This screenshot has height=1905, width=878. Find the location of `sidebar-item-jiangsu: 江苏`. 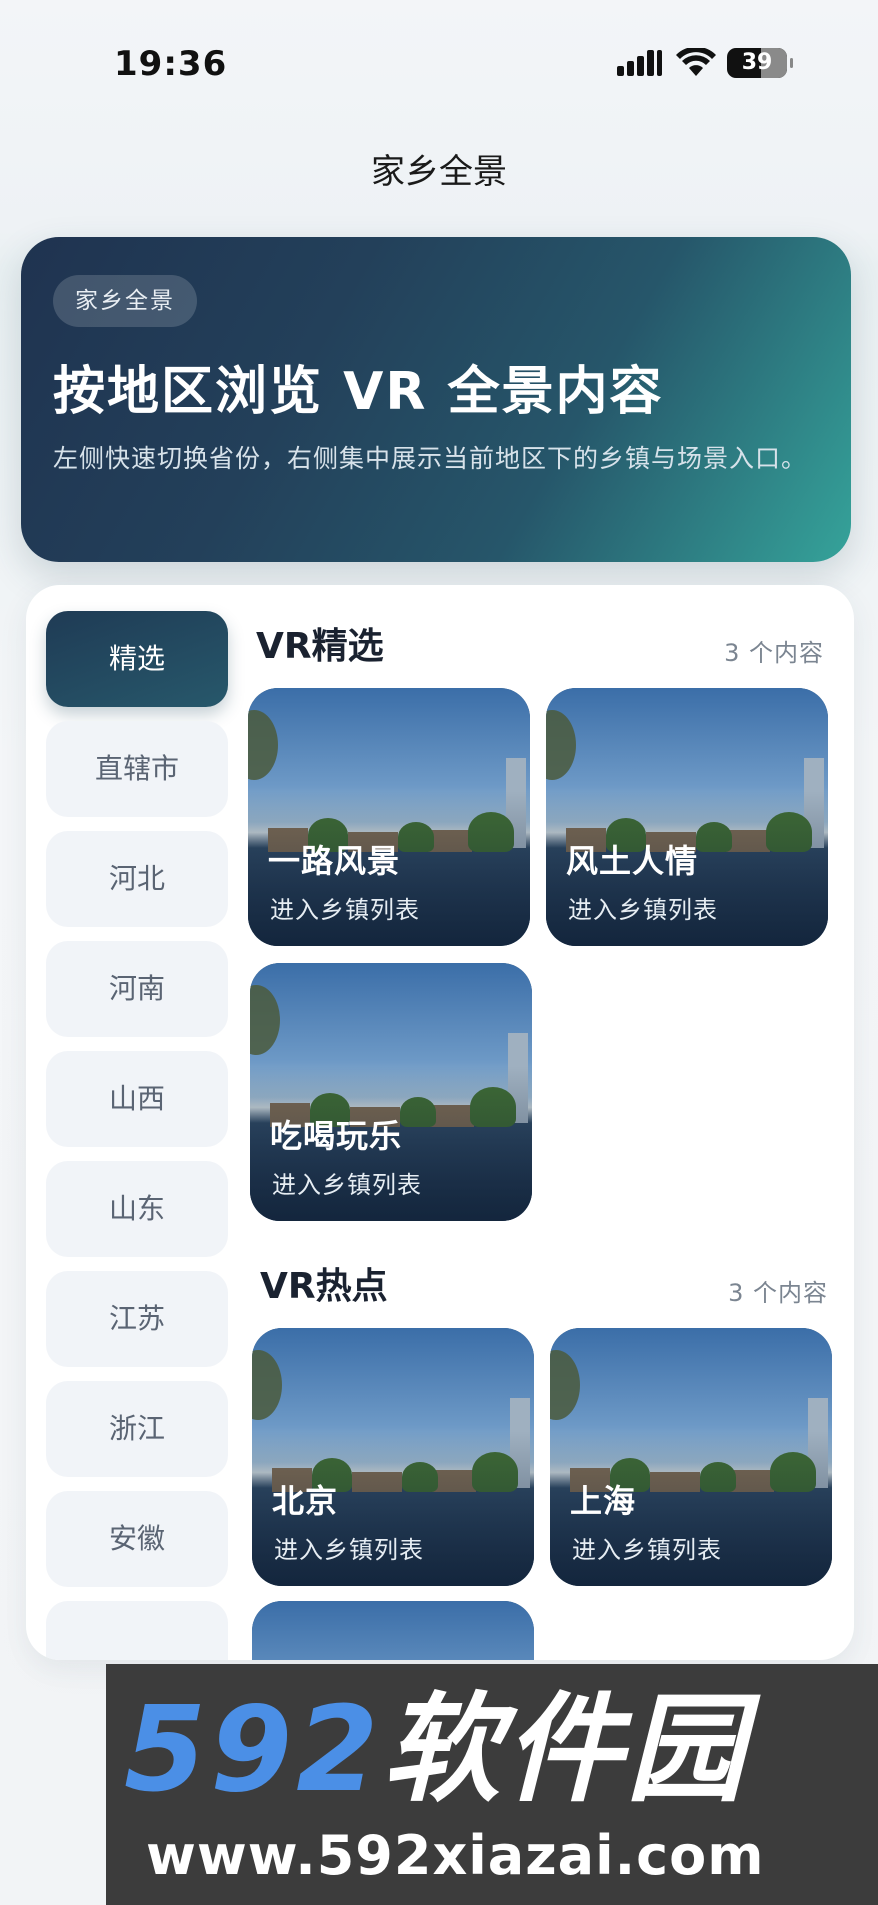

sidebar-item-jiangsu: 江苏 is located at coordinates (137, 1319).